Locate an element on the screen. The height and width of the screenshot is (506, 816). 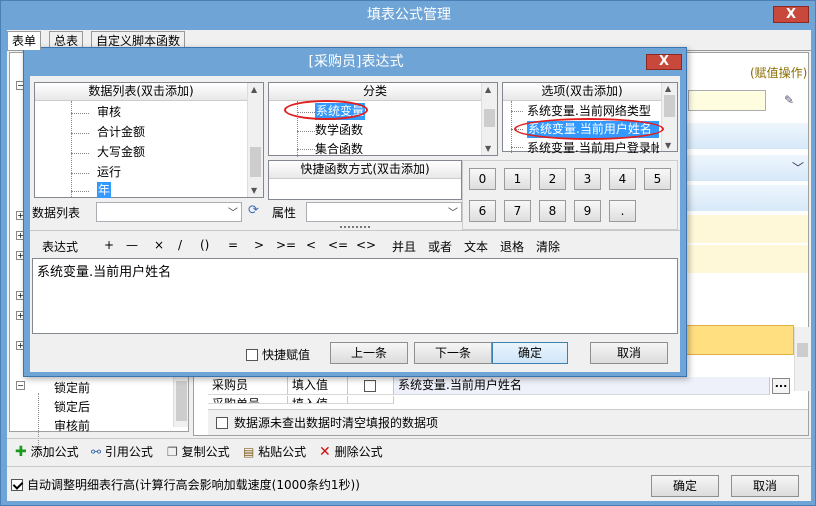
option-highlight-ellipse is located at coordinates (589, 129).